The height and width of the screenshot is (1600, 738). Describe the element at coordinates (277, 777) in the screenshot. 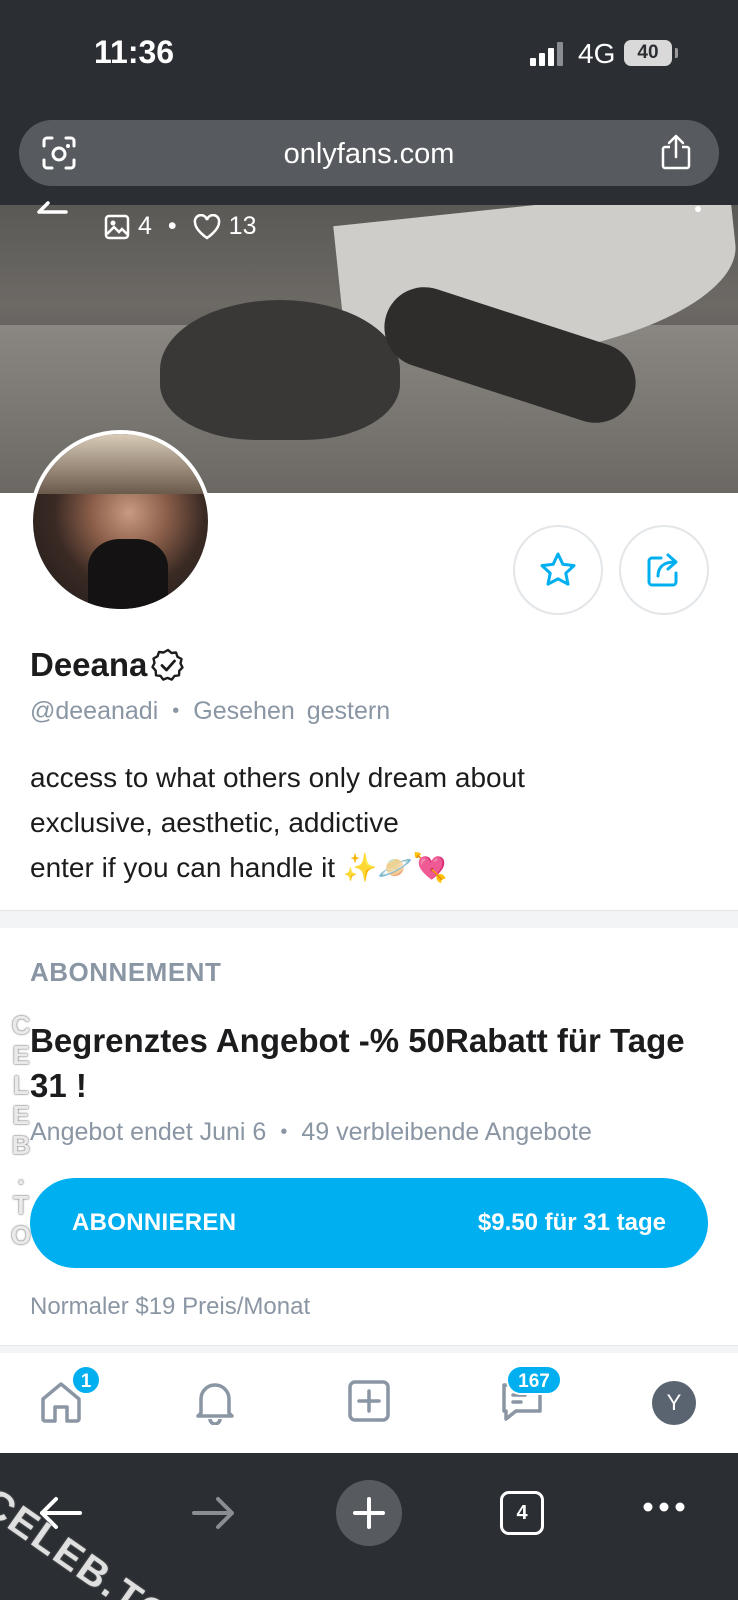

I see `bio-line: access to what others only dream about` at that location.